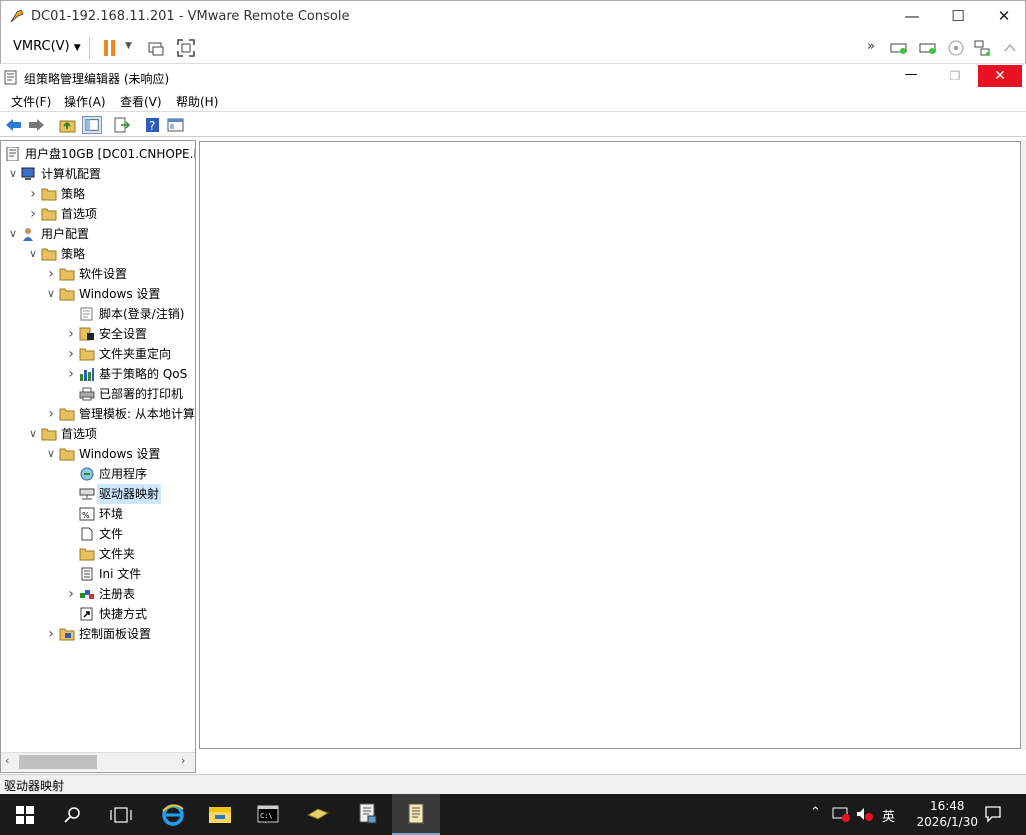  What do you see at coordinates (955, 76) in the screenshot?
I see `gpme-restore-button: ❐` at bounding box center [955, 76].